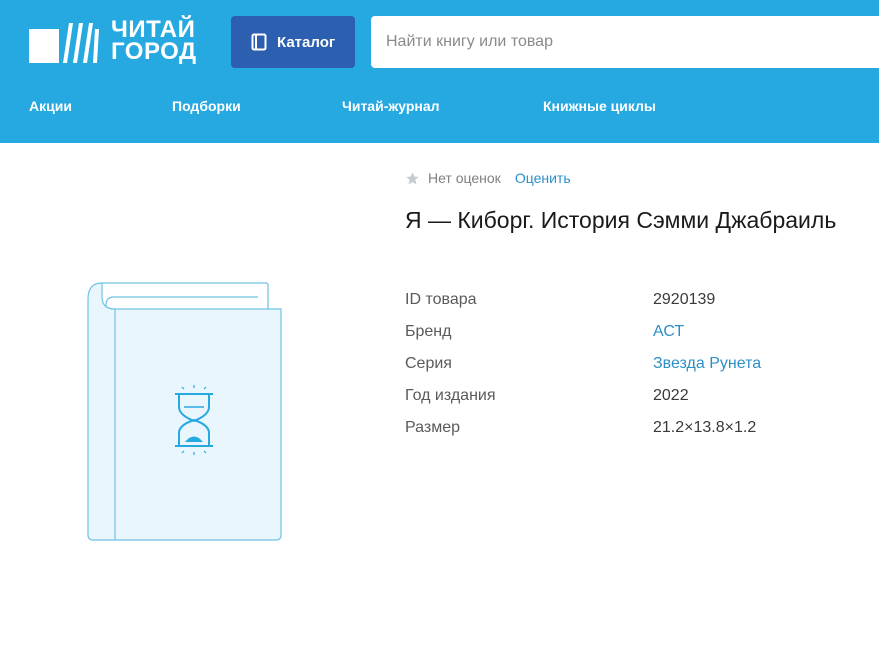 The image size is (879, 654). What do you see at coordinates (432, 427) in the screenshot?
I see `property-label: Размер` at bounding box center [432, 427].